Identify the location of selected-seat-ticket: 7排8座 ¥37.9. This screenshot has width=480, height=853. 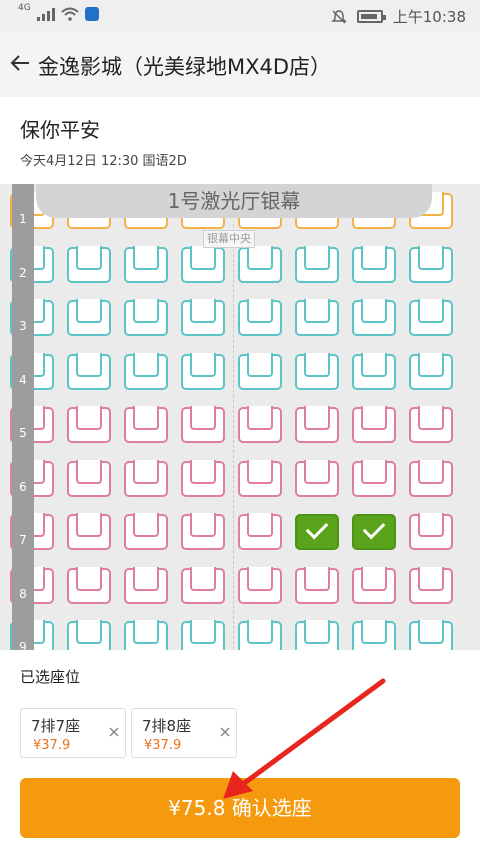
(184, 733).